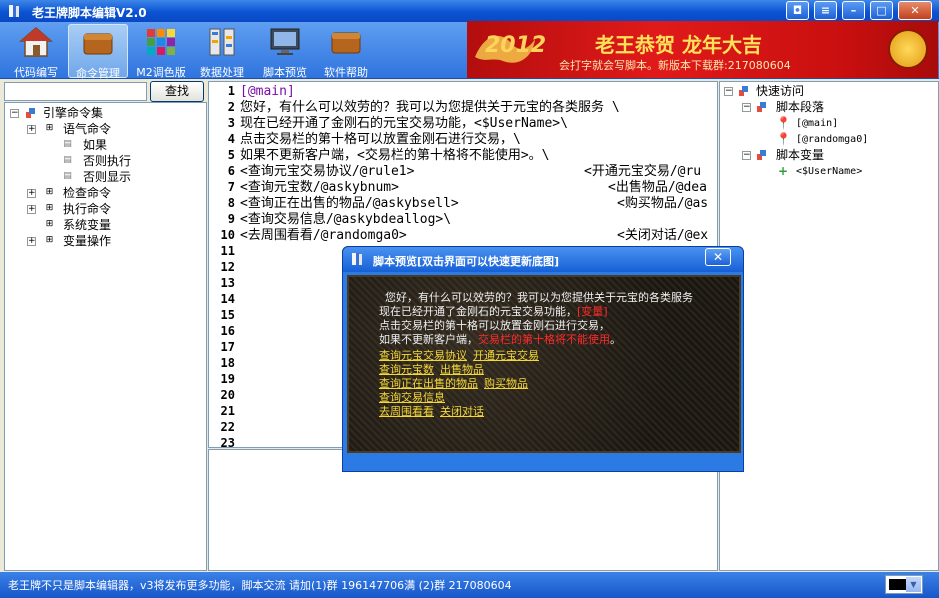 This screenshot has width=939, height=598. What do you see at coordinates (825, 10) in the screenshot?
I see `menu-button: ≡` at bounding box center [825, 10].